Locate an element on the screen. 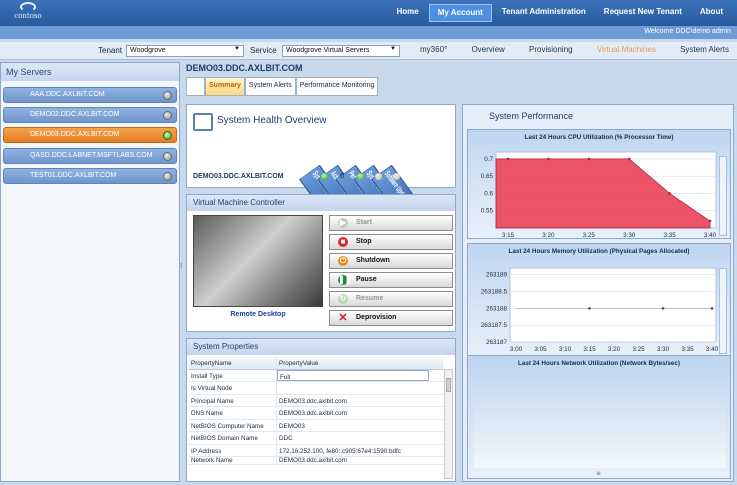  column-header-name: PropertyName is located at coordinates (233, 363).